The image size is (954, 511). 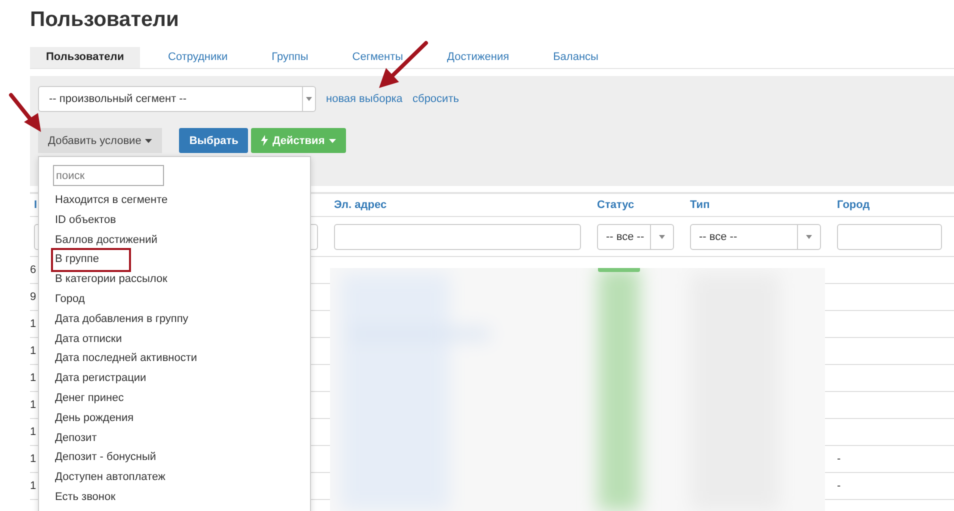 What do you see at coordinates (100, 379) in the screenshot?
I see `menu-item: Дата регистрации` at bounding box center [100, 379].